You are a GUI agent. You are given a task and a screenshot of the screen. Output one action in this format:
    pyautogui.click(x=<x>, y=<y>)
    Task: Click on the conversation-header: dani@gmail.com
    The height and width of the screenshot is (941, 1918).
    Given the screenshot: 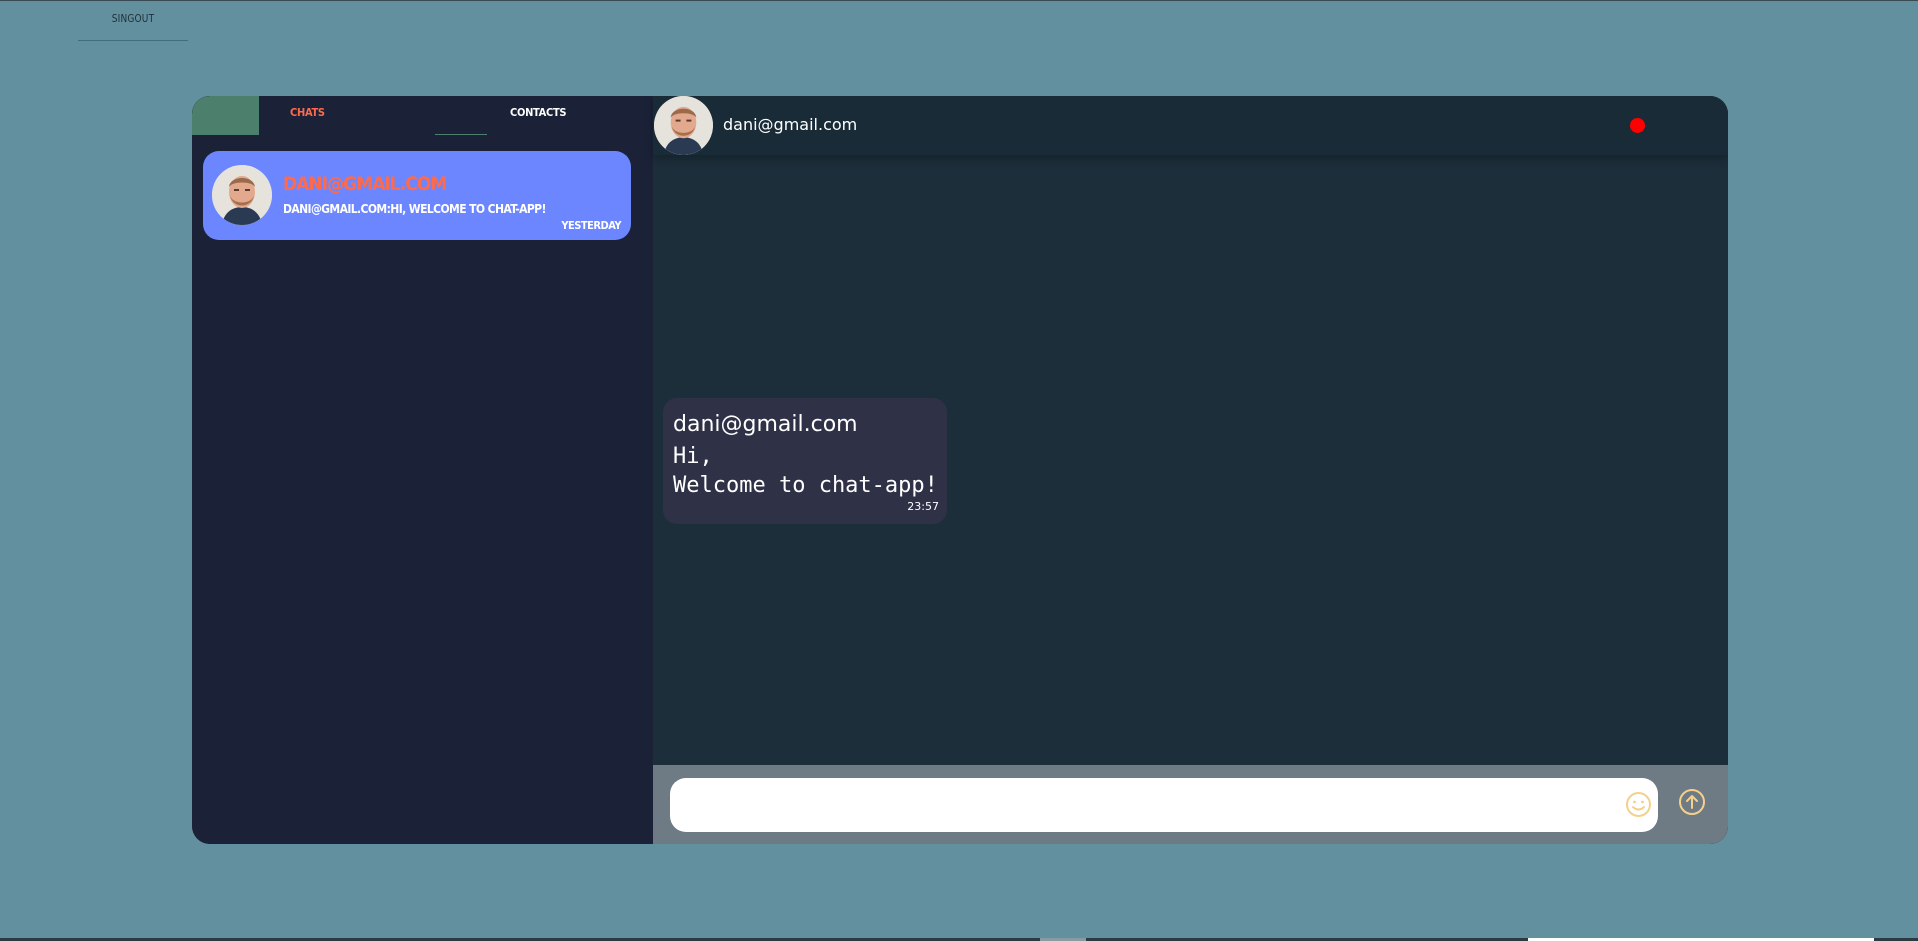 What is the action you would take?
    pyautogui.click(x=1190, y=125)
    